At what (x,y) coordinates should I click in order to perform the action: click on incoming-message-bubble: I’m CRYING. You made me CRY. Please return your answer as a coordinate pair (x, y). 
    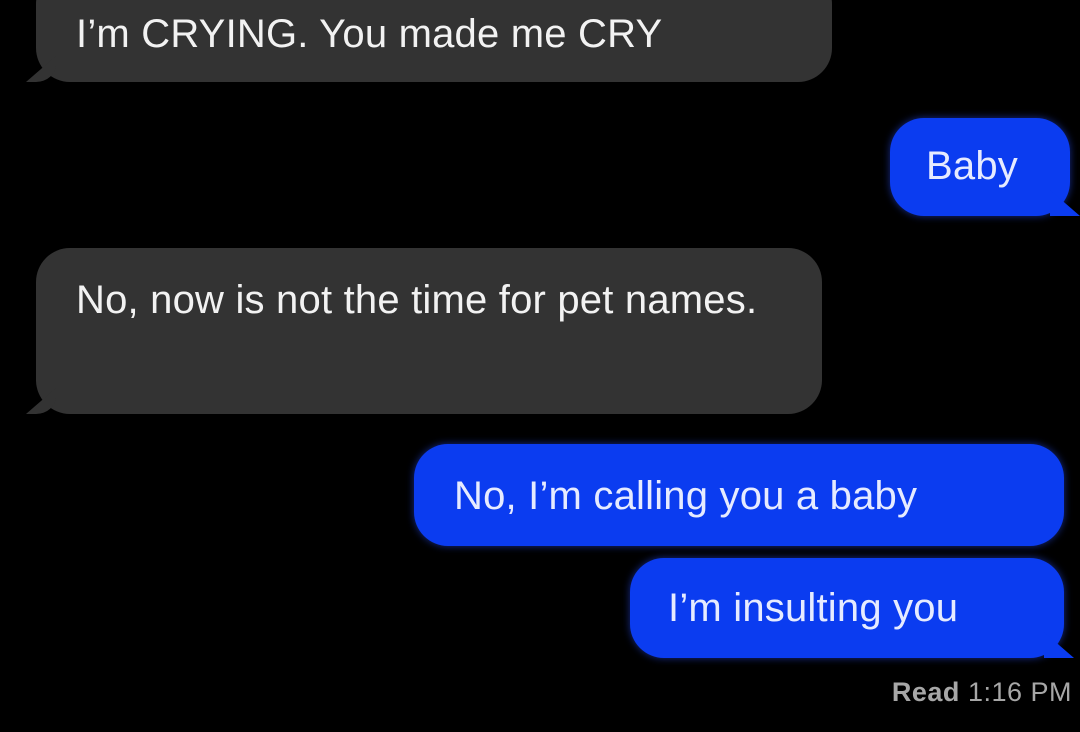
    Looking at the image, I should click on (434, 41).